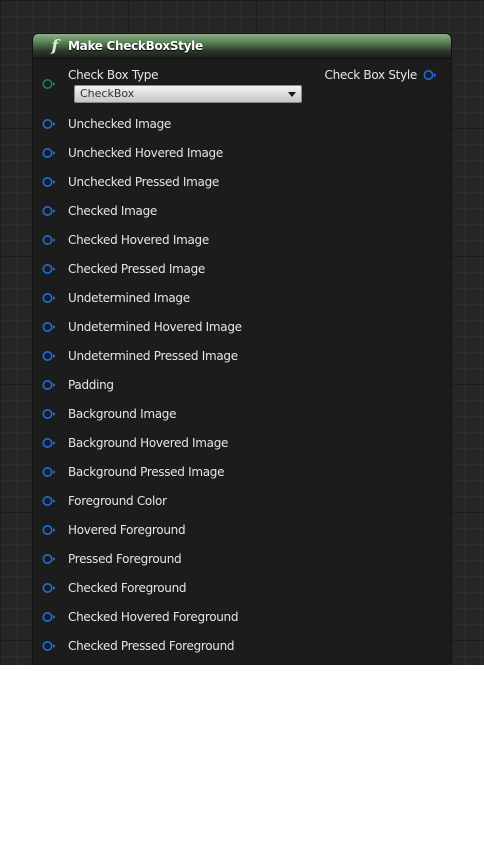 The width and height of the screenshot is (484, 850). What do you see at coordinates (188, 94) in the screenshot?
I see `check-box-type-dropdown: CheckBox` at bounding box center [188, 94].